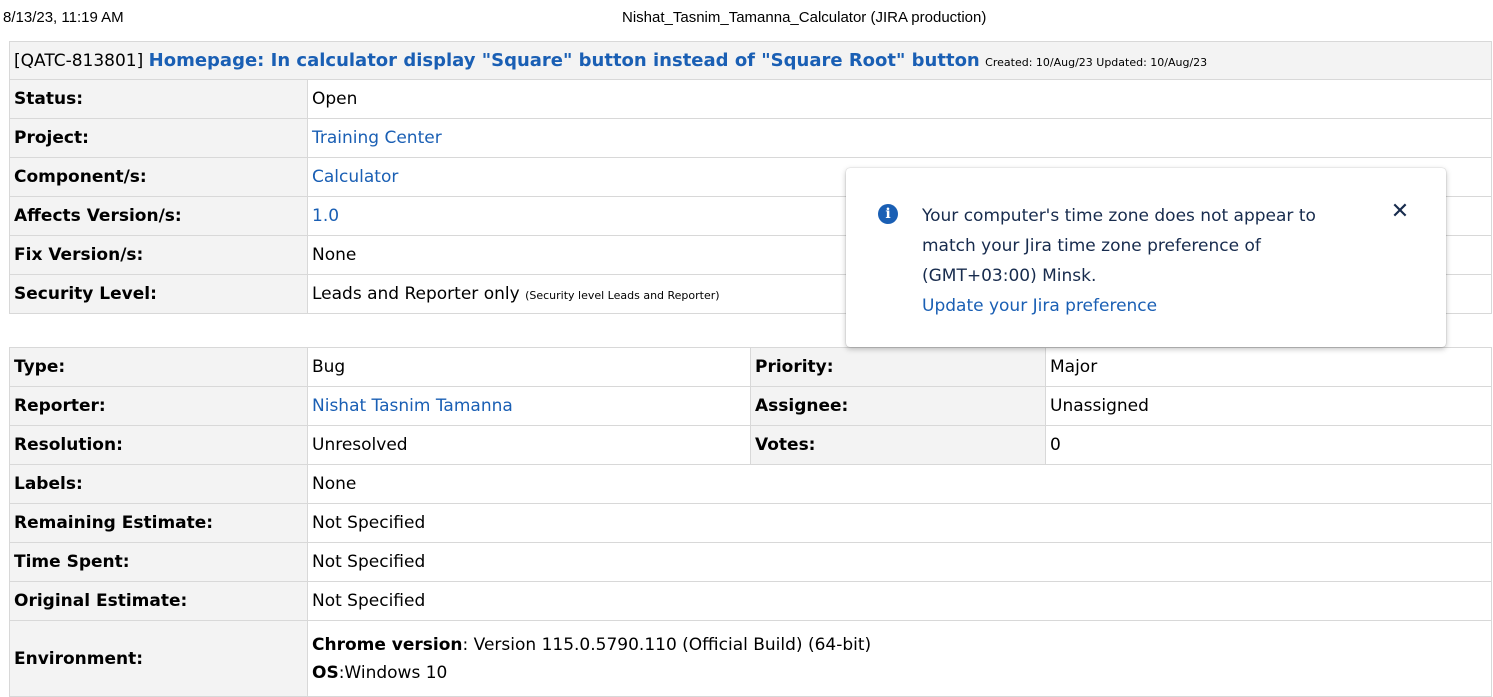 The width and height of the screenshot is (1493, 697). What do you see at coordinates (529, 367) in the screenshot?
I see `type-value: Bug` at bounding box center [529, 367].